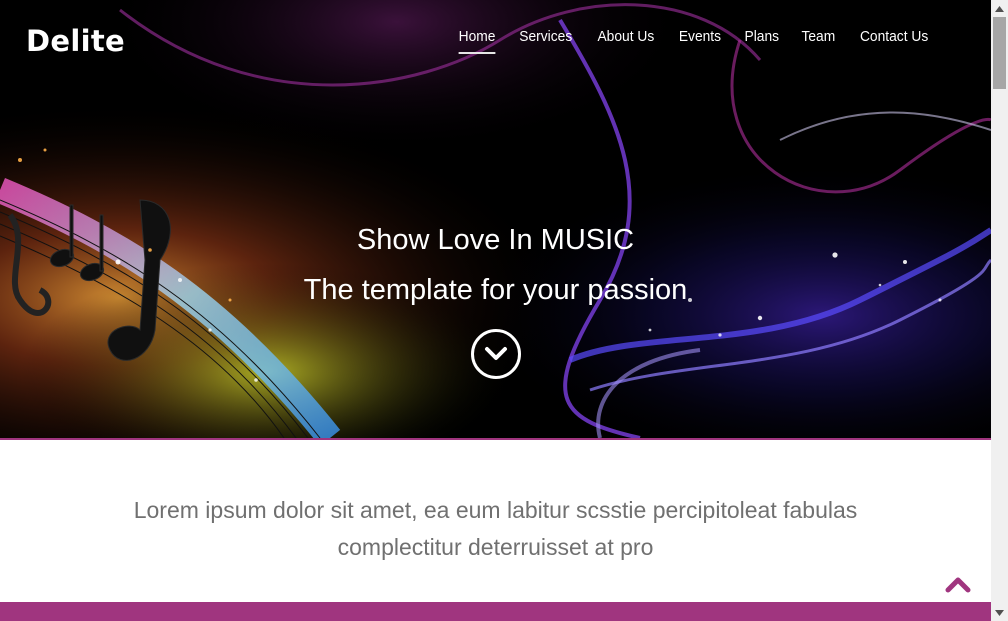 The height and width of the screenshot is (621, 1008). What do you see at coordinates (699, 41) in the screenshot?
I see `nav-item-events: Events` at bounding box center [699, 41].